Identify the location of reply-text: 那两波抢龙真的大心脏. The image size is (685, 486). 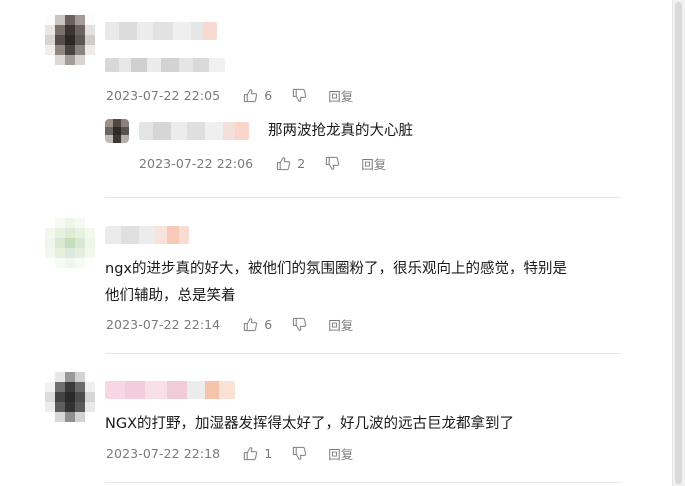
(340, 131).